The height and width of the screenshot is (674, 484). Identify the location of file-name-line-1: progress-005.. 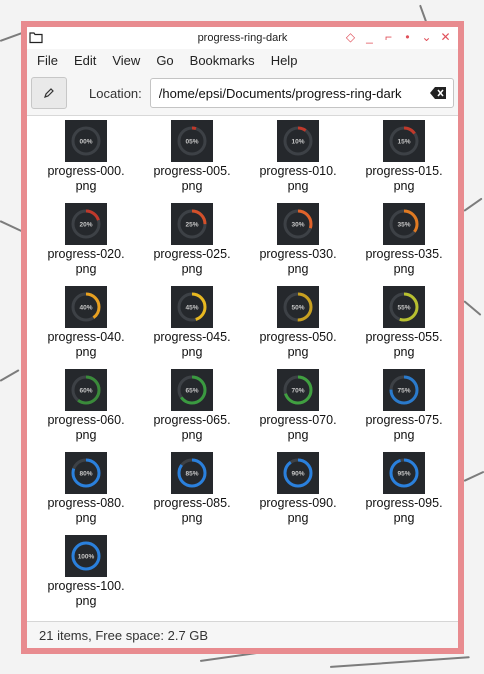
(192, 171).